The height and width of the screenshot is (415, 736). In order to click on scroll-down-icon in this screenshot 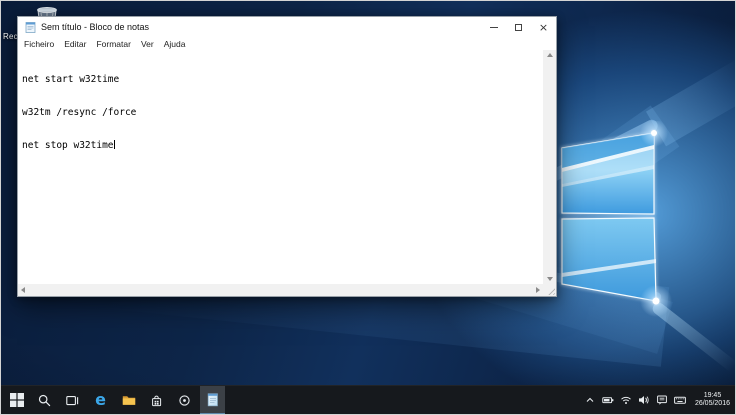, I will do `click(549, 279)`.